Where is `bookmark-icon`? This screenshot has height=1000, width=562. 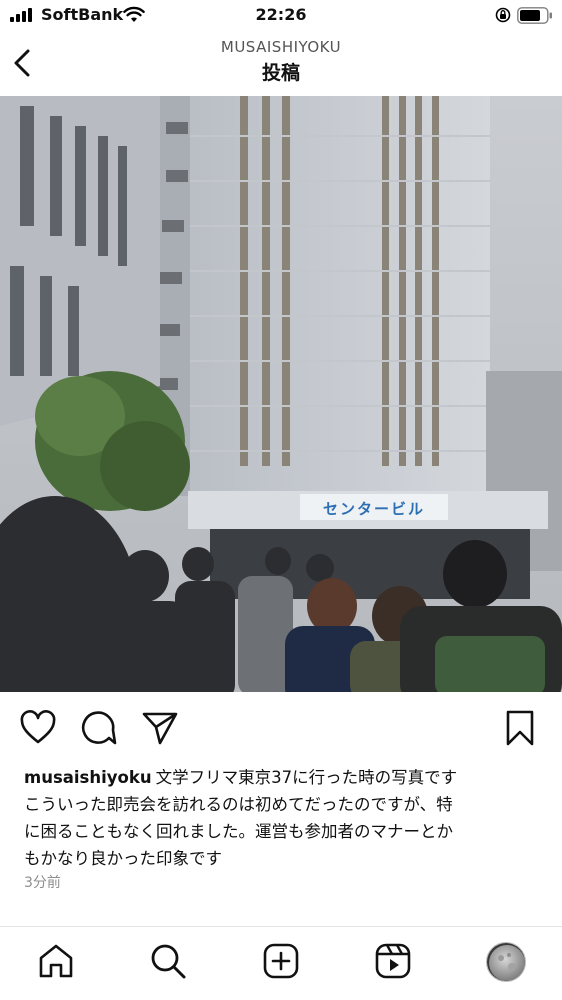 bookmark-icon is located at coordinates (520, 728).